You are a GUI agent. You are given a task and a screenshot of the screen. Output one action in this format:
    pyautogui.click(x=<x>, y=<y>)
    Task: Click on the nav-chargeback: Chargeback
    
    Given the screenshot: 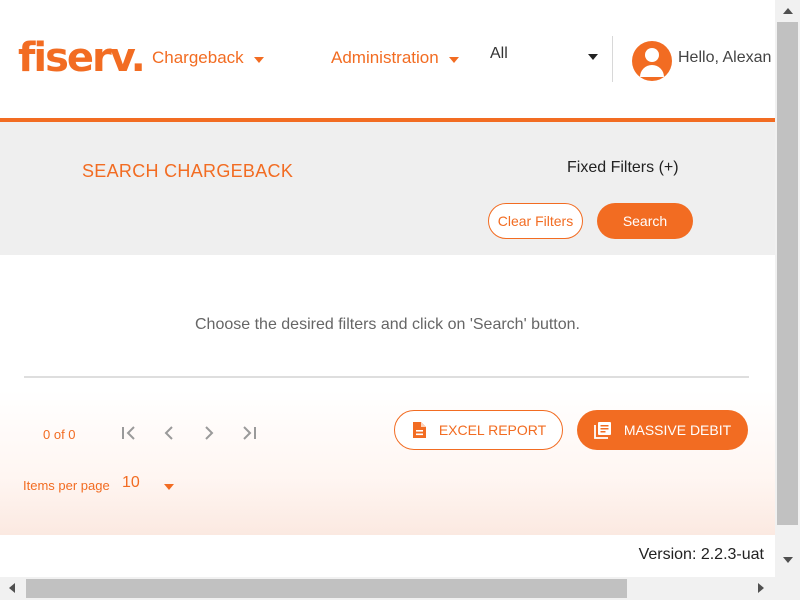 What is the action you would take?
    pyautogui.click(x=208, y=58)
    